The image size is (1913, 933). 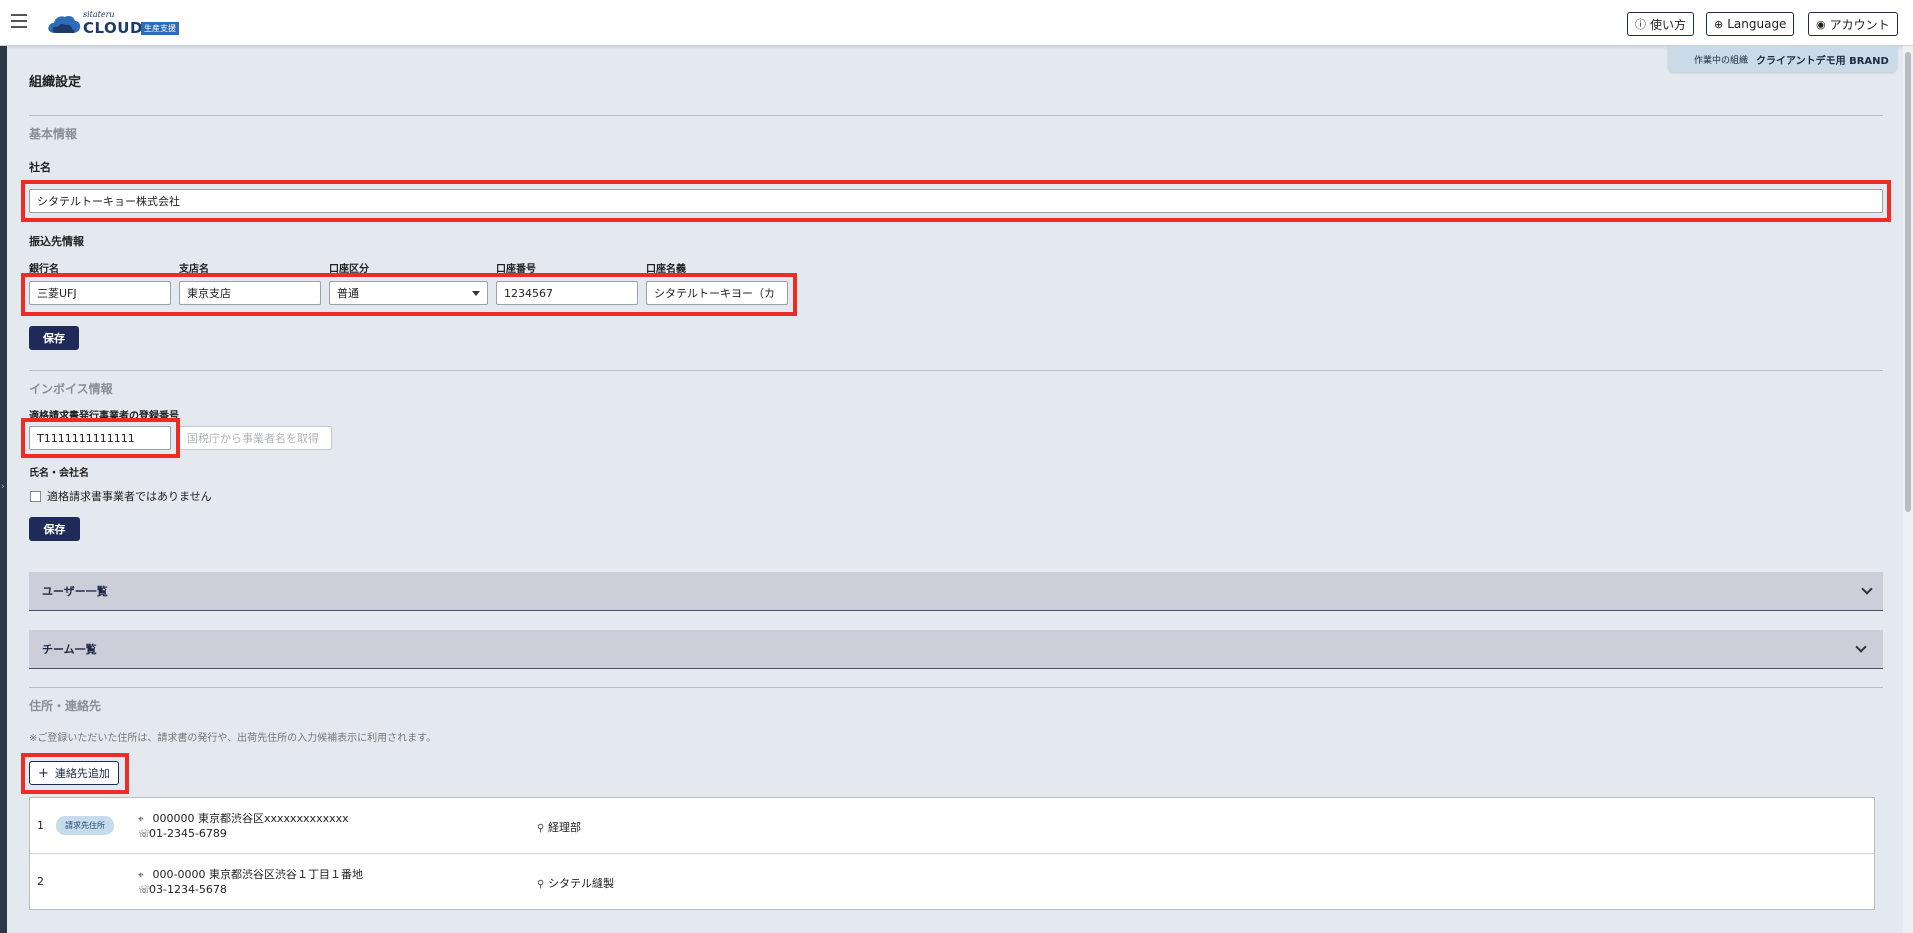 What do you see at coordinates (188, 889) in the screenshot?
I see `phone-value: 03-1234-5678` at bounding box center [188, 889].